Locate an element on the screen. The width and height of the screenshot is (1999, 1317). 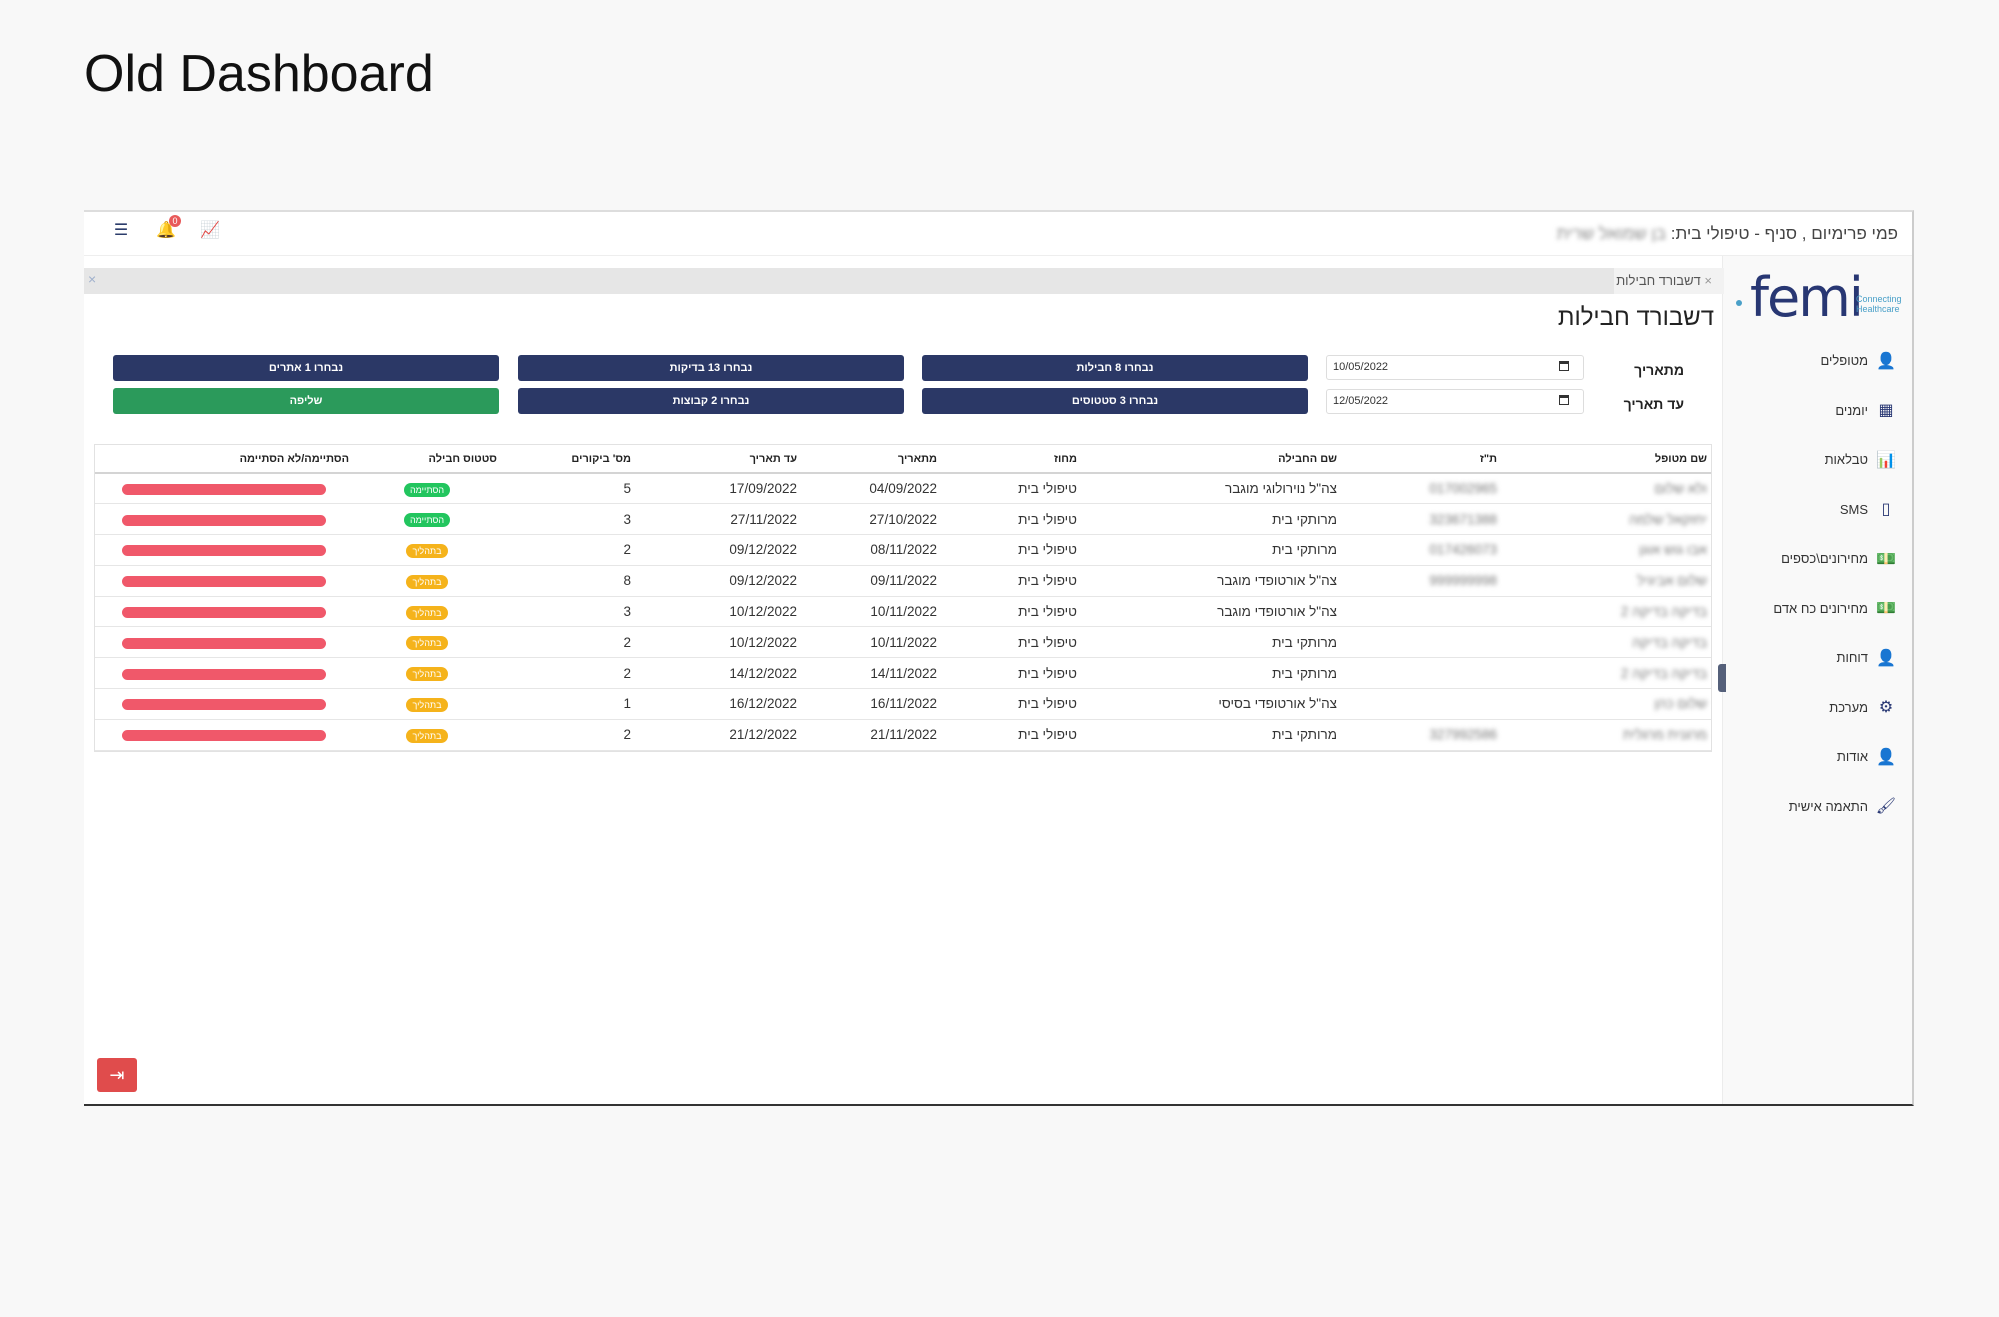
to-date-input: 12/05/2022 is located at coordinates (1455, 401).